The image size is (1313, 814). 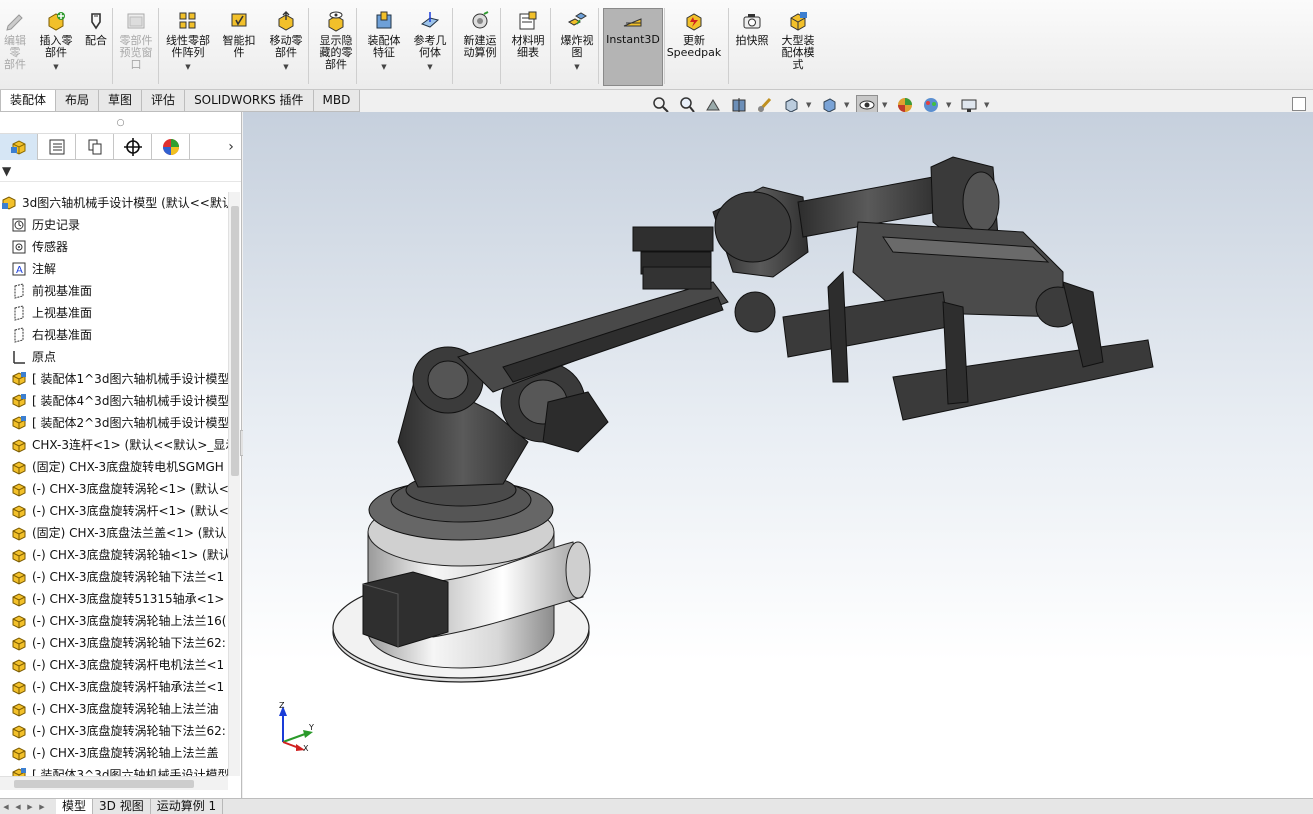 I want to click on featuremanager-tab-icon, so click(x=19, y=147).